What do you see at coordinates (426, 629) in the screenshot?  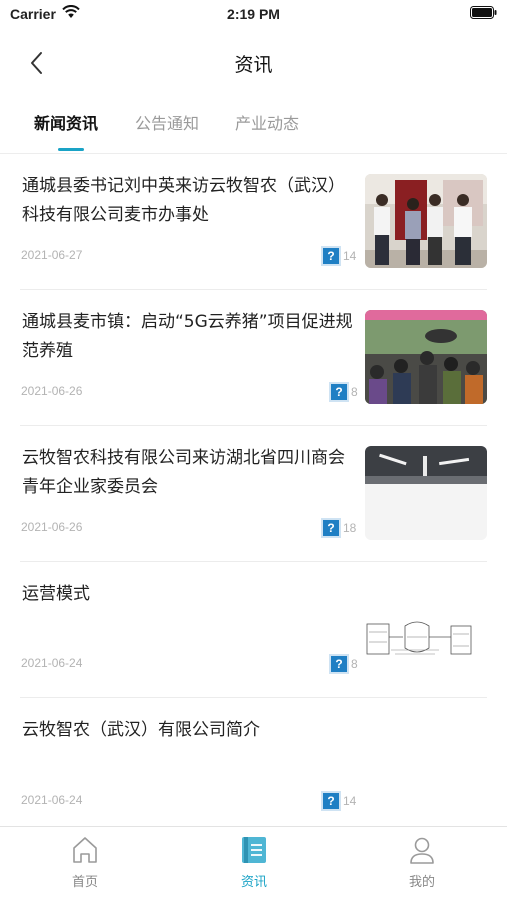 I see `news-thumbnail-diagram` at bounding box center [426, 629].